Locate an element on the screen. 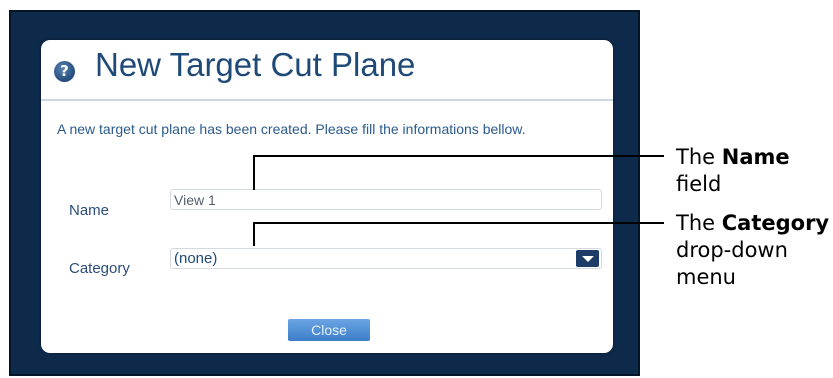 This screenshot has width=833, height=378. chevron-down-icon is located at coordinates (588, 259).